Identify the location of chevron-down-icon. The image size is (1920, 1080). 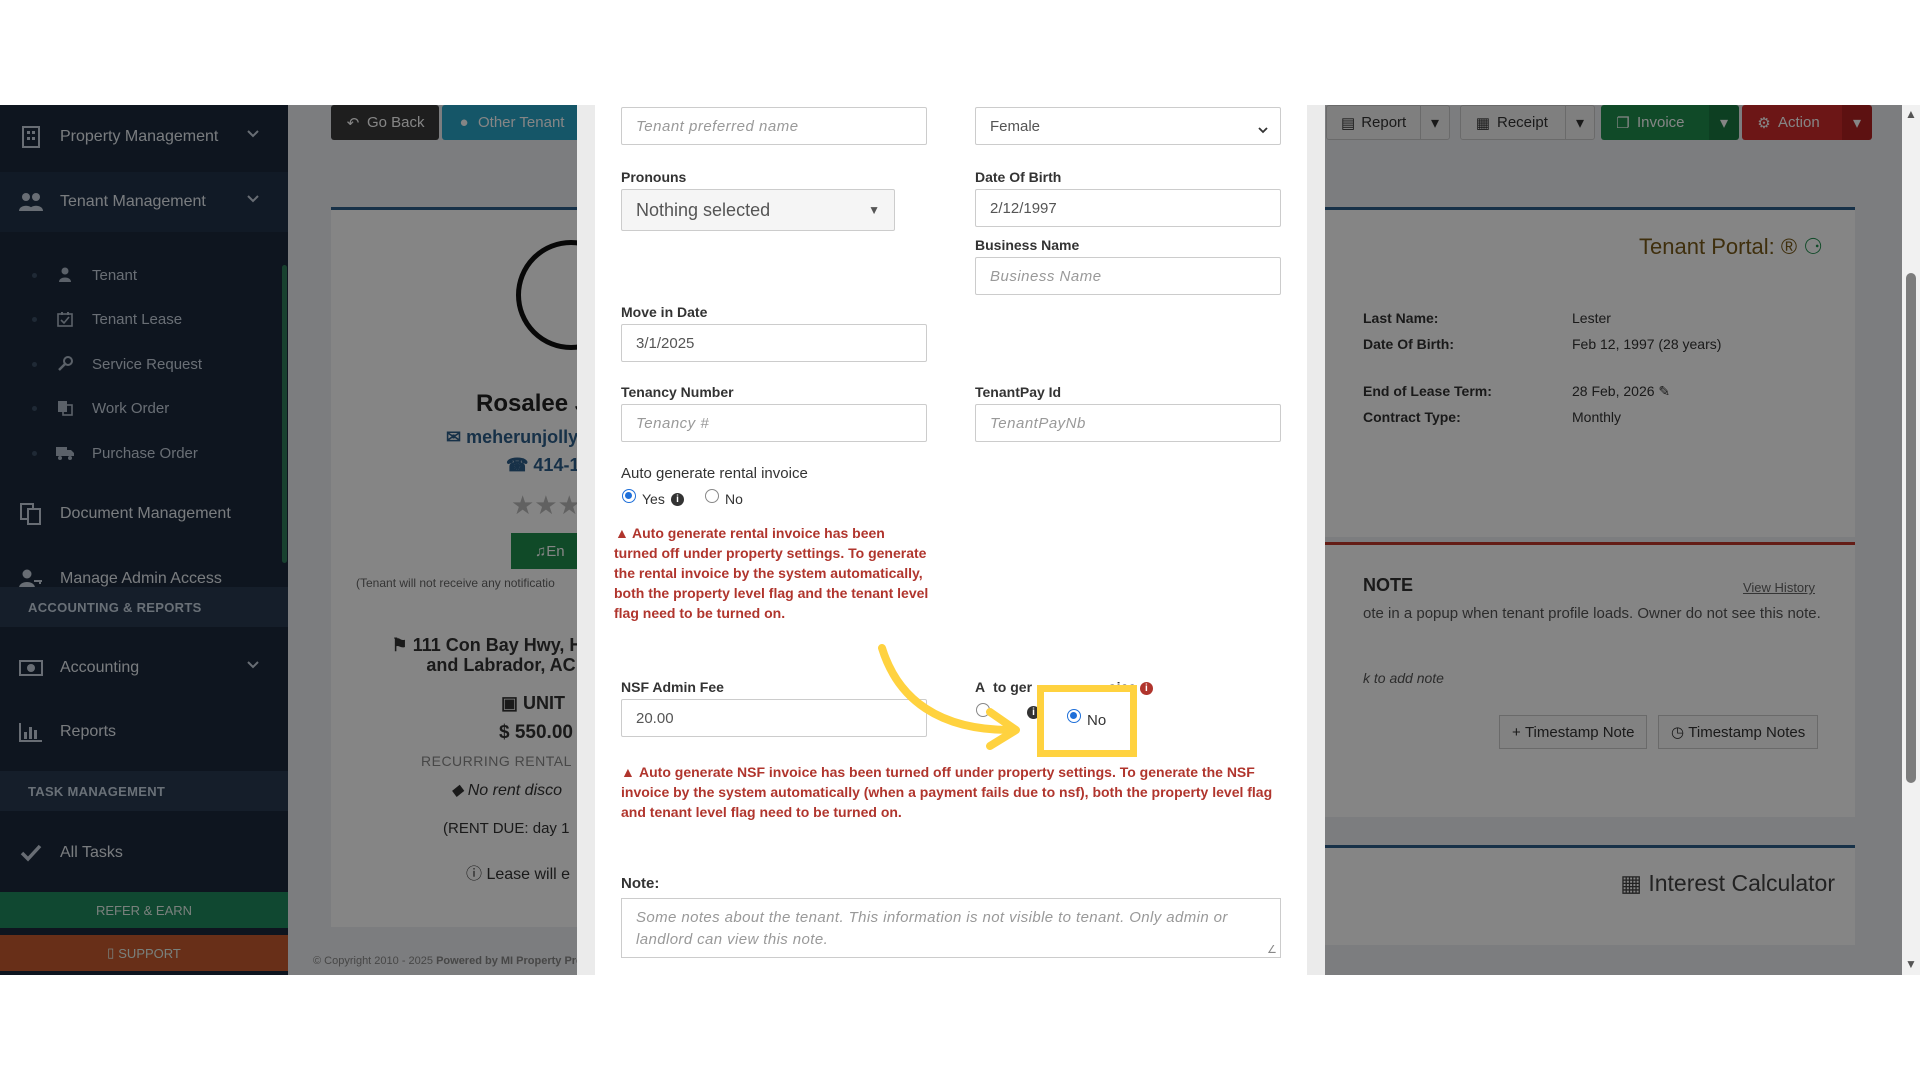
(1263, 128).